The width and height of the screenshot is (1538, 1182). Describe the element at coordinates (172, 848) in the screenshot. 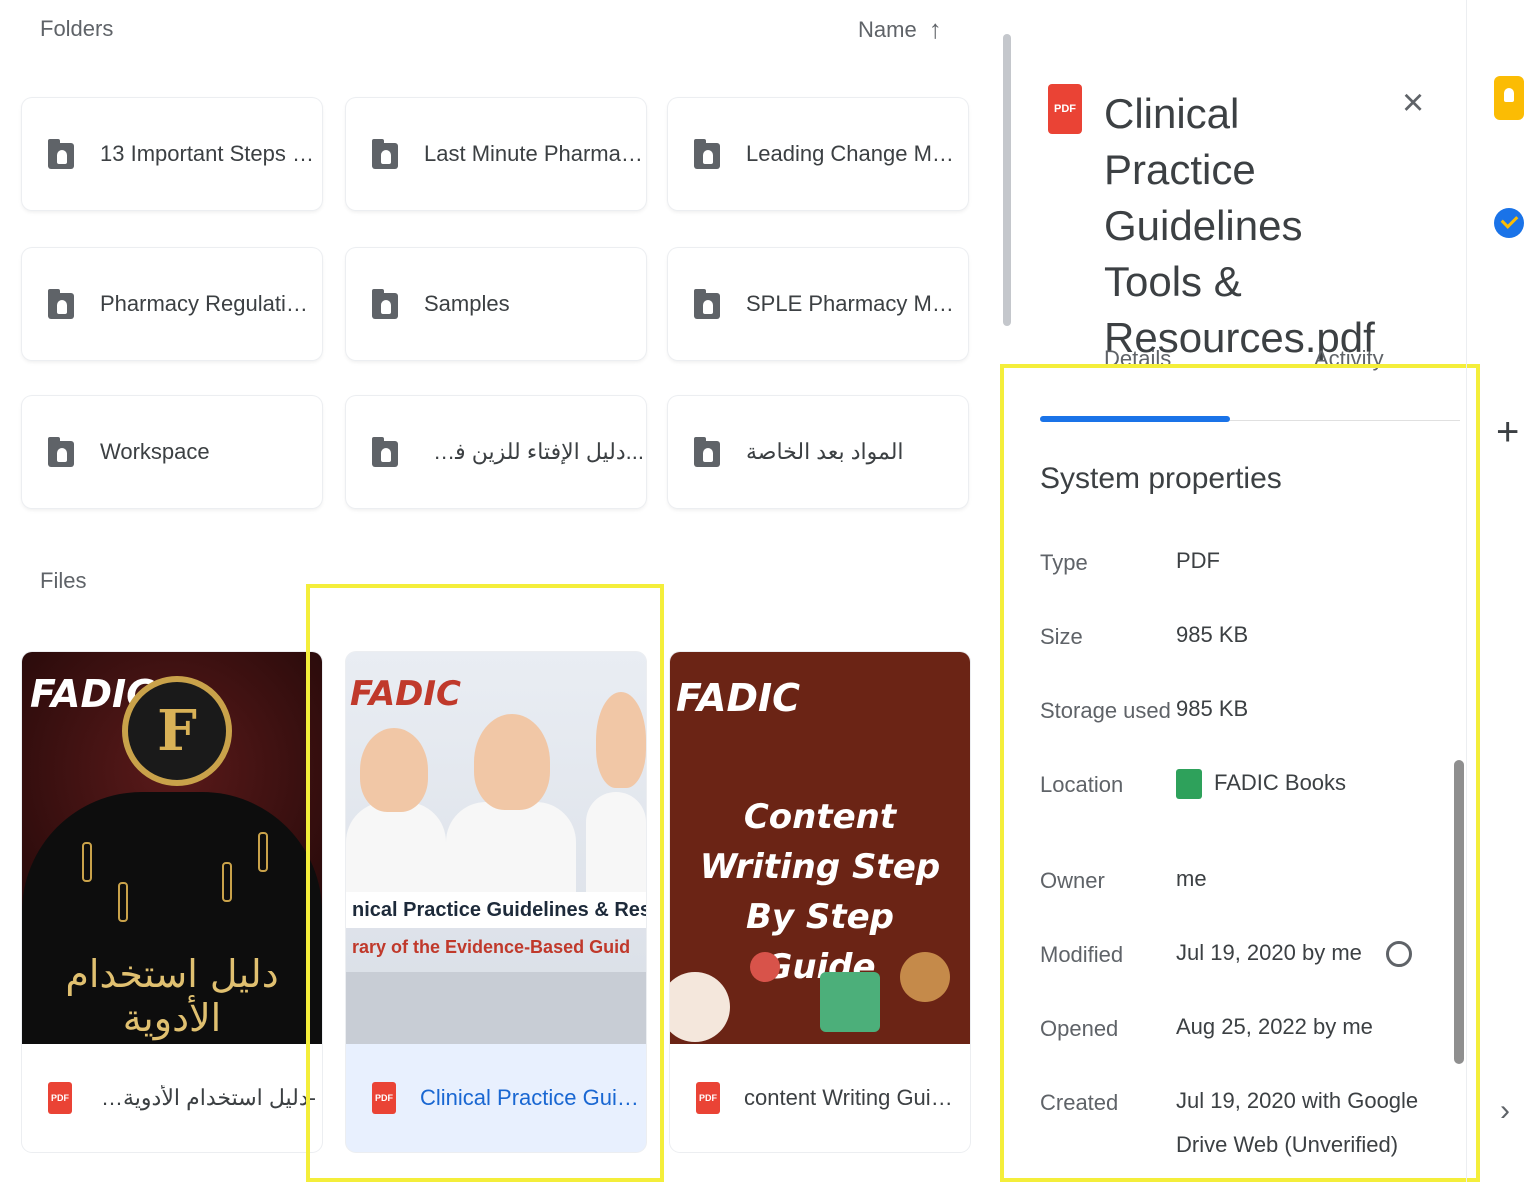

I see `file-thumbnail: FADIC F دليل استخدام الأدوية` at that location.